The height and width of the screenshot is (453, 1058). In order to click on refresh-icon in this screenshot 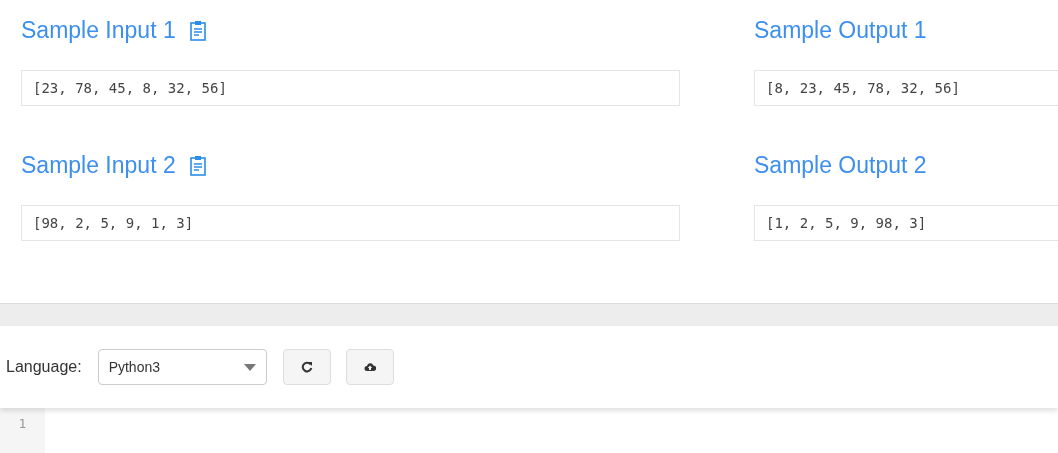, I will do `click(306, 367)`.